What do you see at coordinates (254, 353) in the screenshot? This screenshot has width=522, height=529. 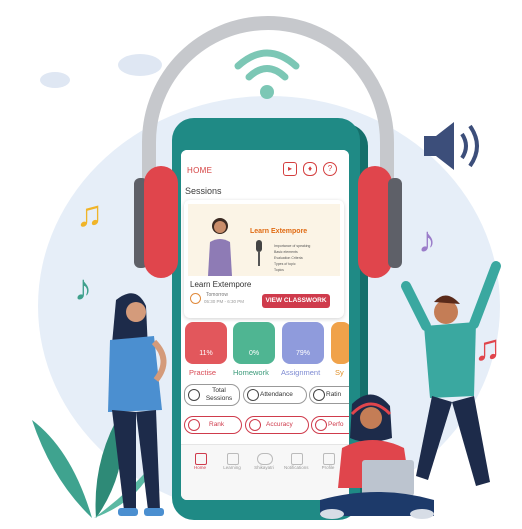 I see `homework-percent: 0%` at bounding box center [254, 353].